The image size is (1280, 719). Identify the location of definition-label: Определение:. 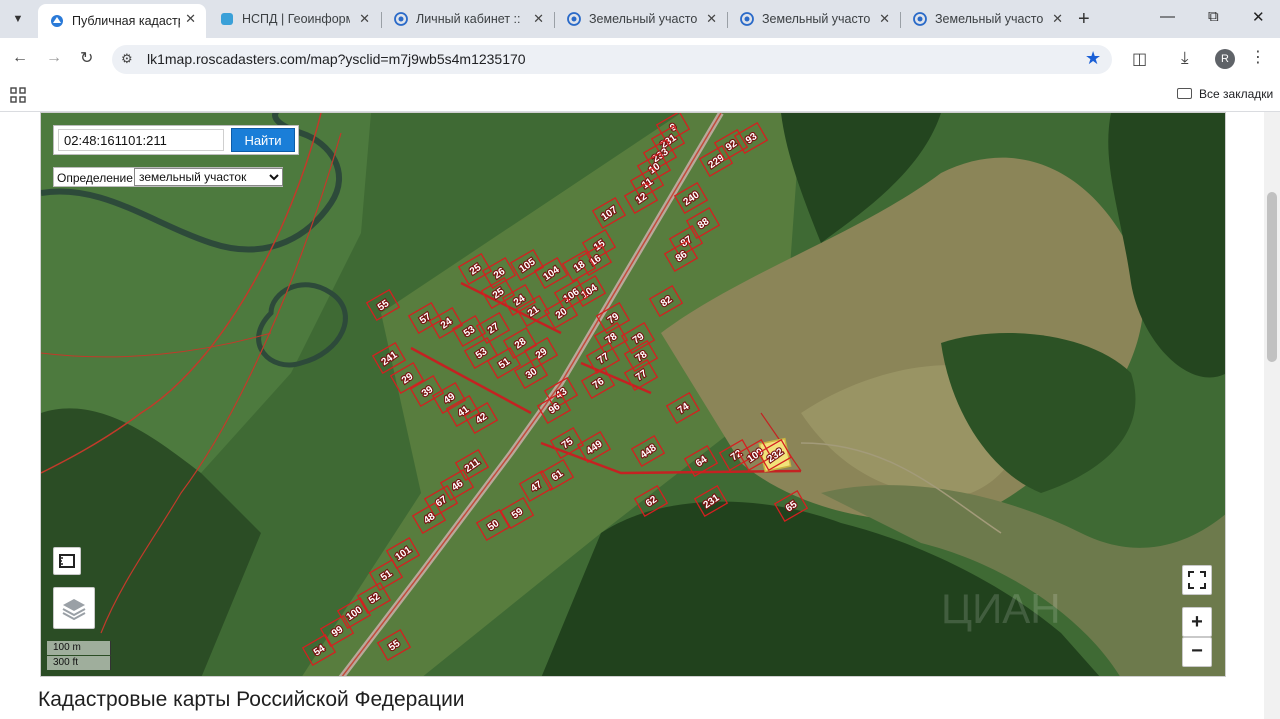
(97, 178).